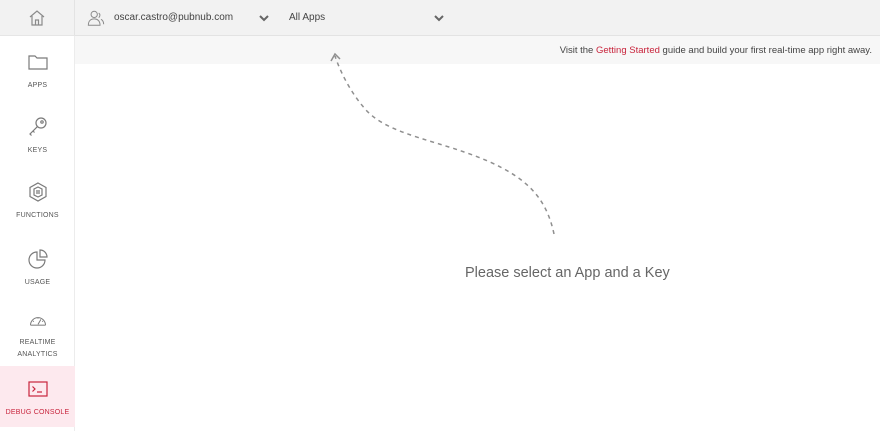 The height and width of the screenshot is (431, 880). What do you see at coordinates (37, 192) in the screenshot?
I see `functions-icon` at bounding box center [37, 192].